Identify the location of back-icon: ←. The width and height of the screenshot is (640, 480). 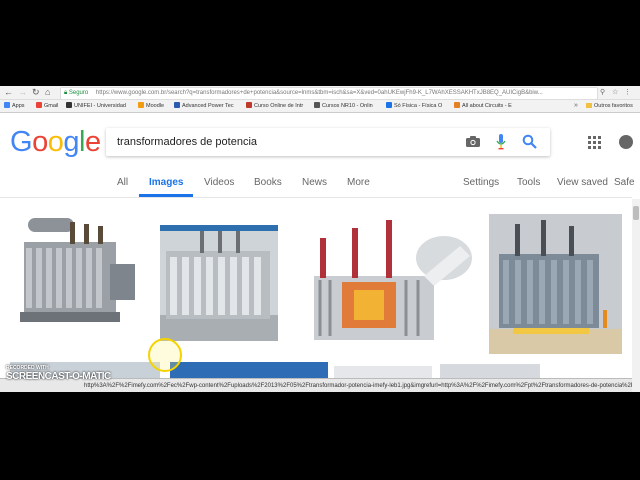
(8, 92).